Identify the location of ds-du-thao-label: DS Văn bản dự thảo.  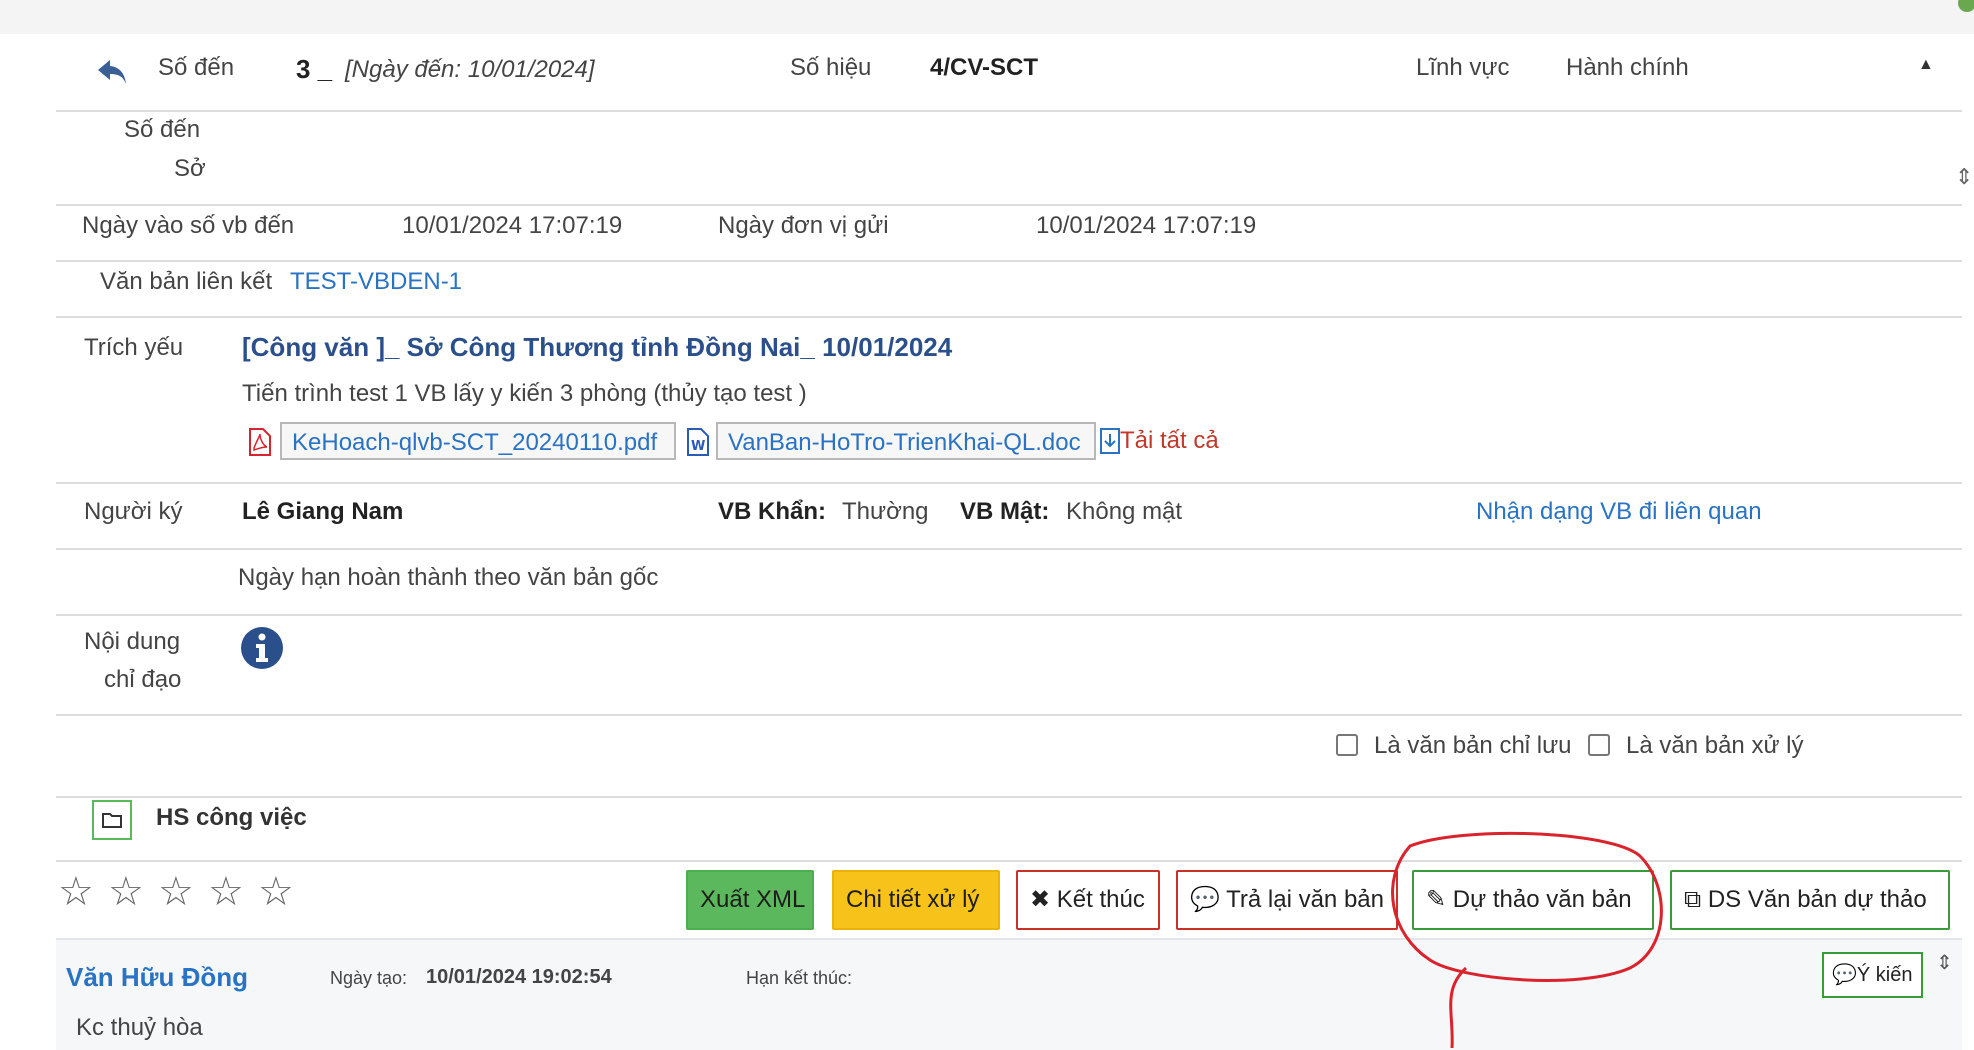
(1817, 899).